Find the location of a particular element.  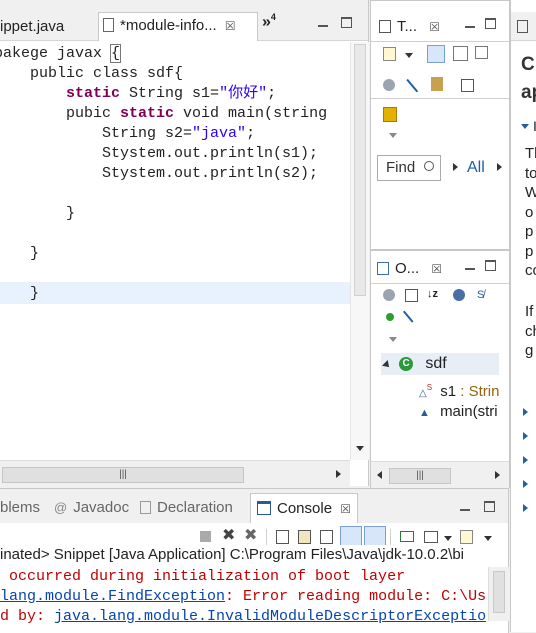

more-tabs-button: »4 is located at coordinates (269, 21).